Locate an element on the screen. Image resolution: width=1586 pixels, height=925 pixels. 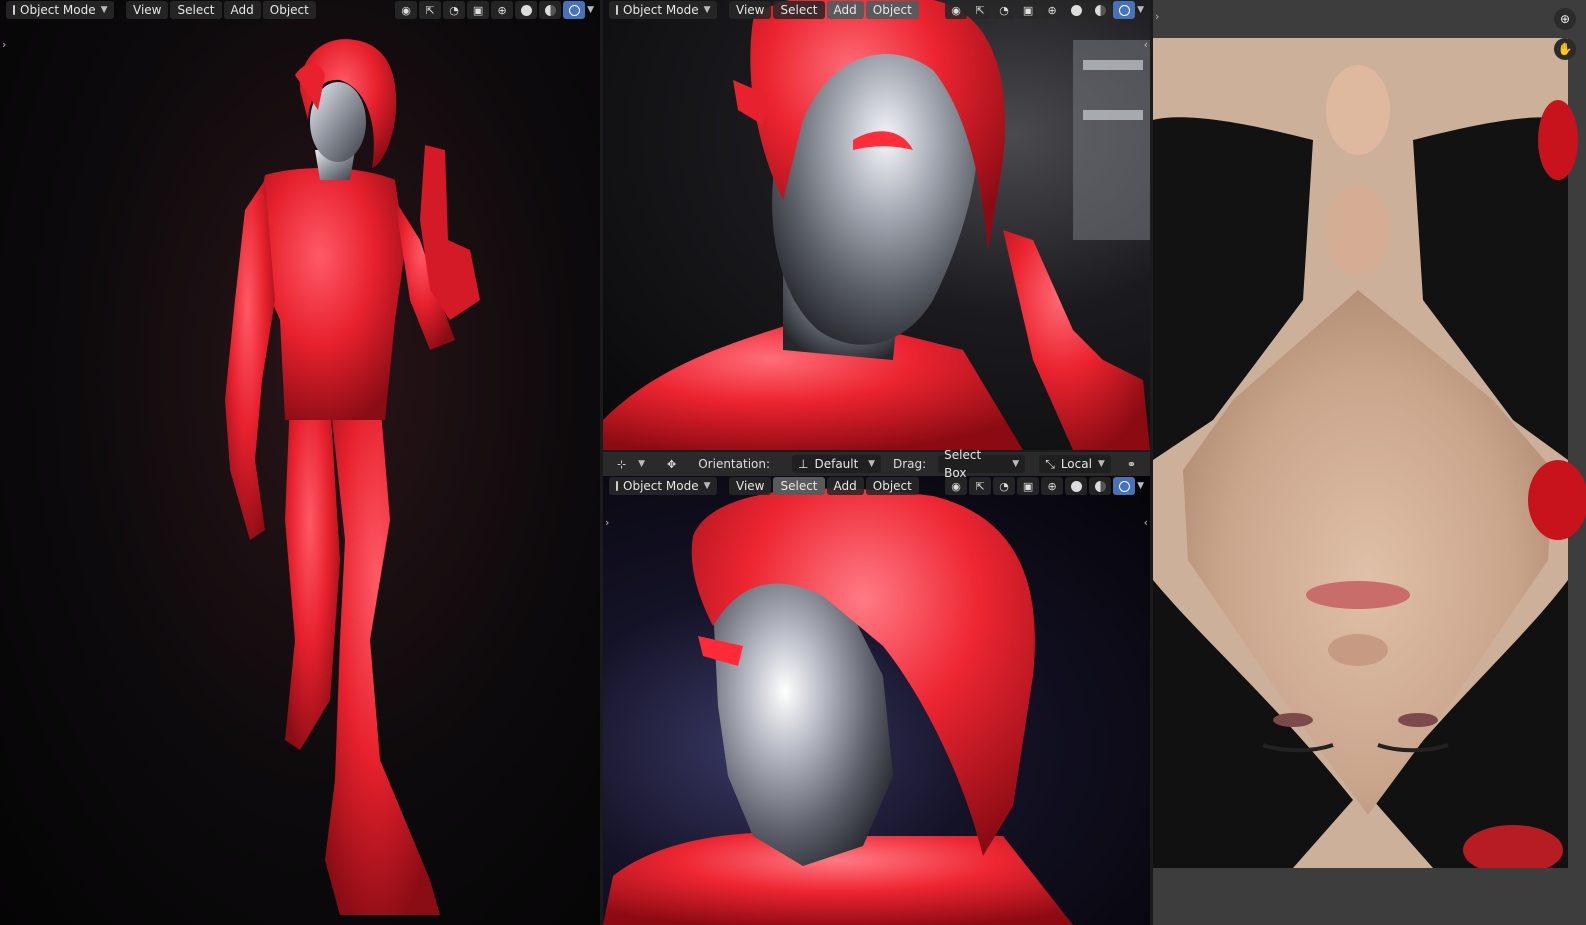
menu-select-bottom: Select is located at coordinates (799, 486).